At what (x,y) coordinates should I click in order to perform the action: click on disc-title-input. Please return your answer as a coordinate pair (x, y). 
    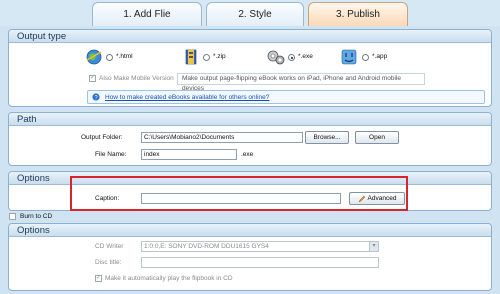
    Looking at the image, I should click on (260, 262).